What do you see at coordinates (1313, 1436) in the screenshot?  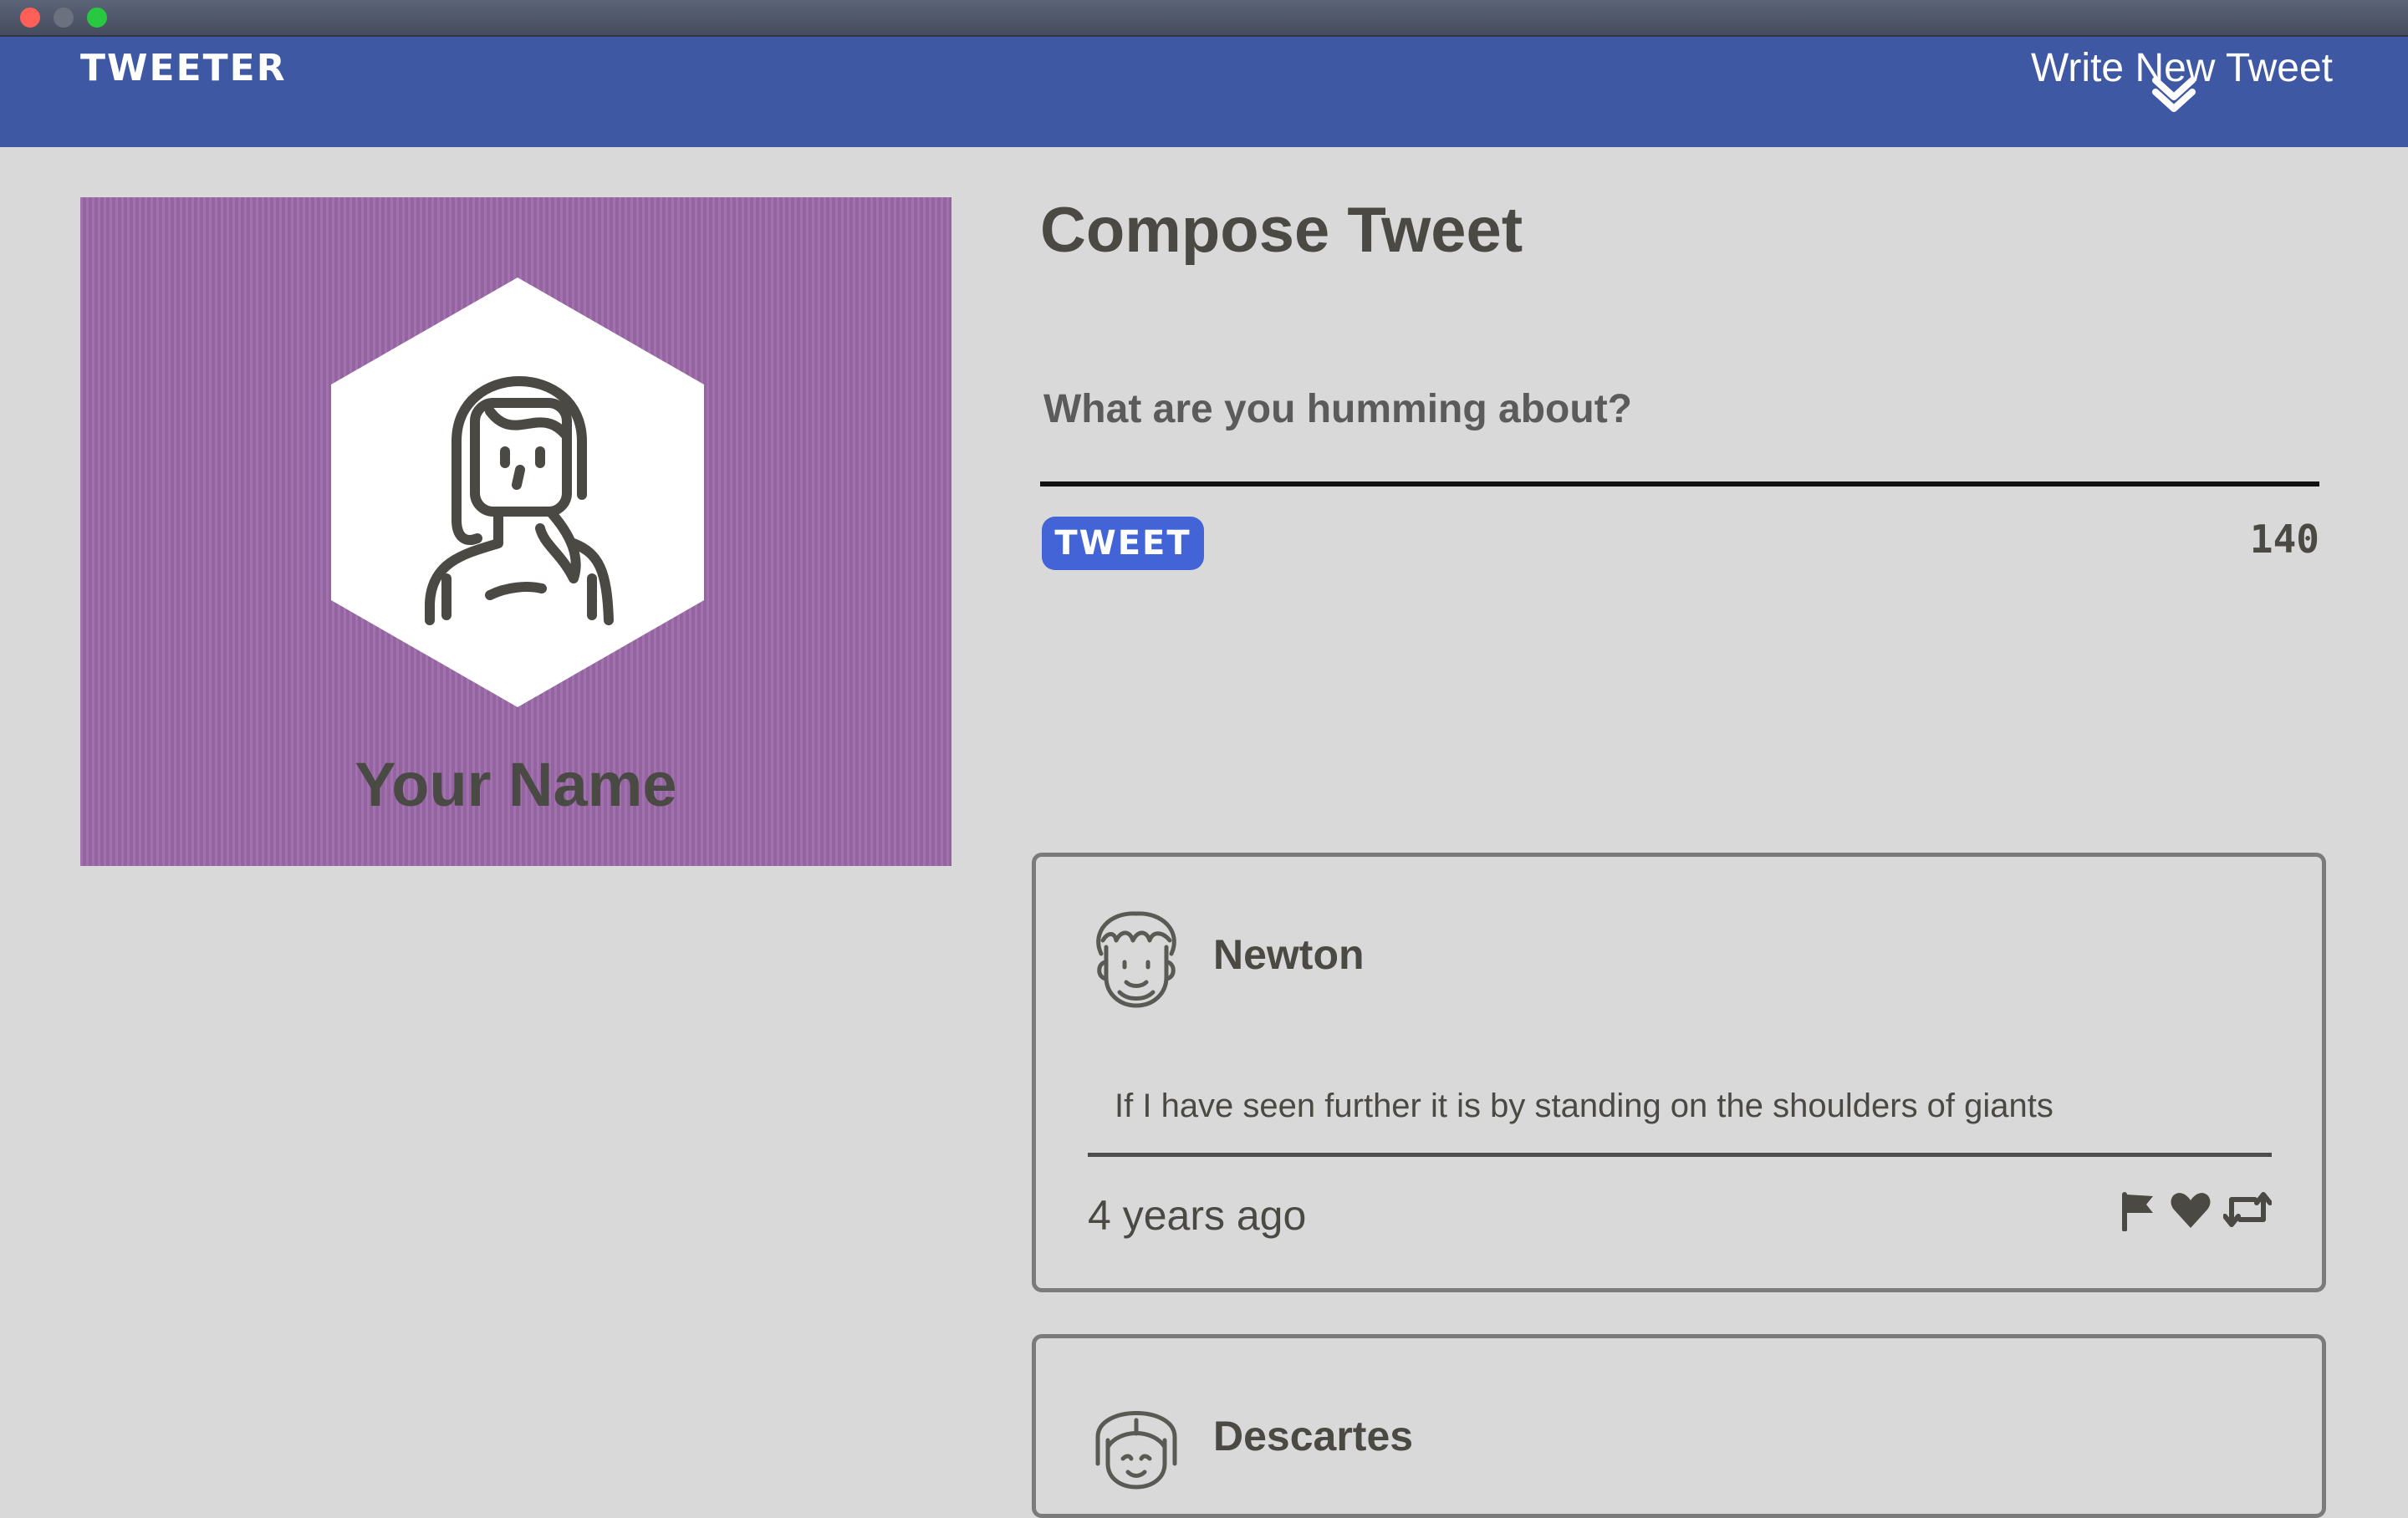 I see `tweet-author: Descartes` at bounding box center [1313, 1436].